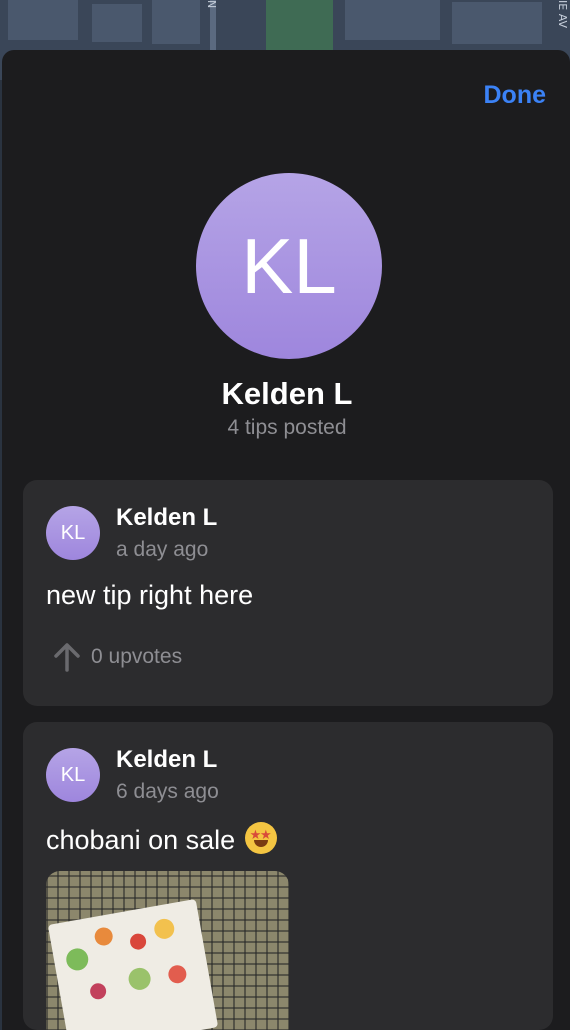 This screenshot has height=1030, width=570. Describe the element at coordinates (167, 791) in the screenshot. I see `tip-timestamp: 6 days ago` at that location.